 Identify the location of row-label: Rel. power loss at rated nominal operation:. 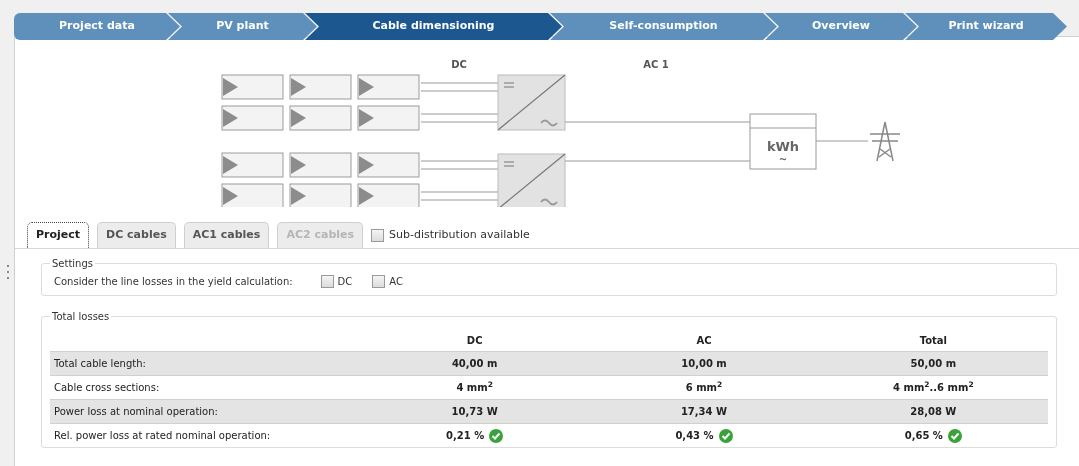
(162, 436).